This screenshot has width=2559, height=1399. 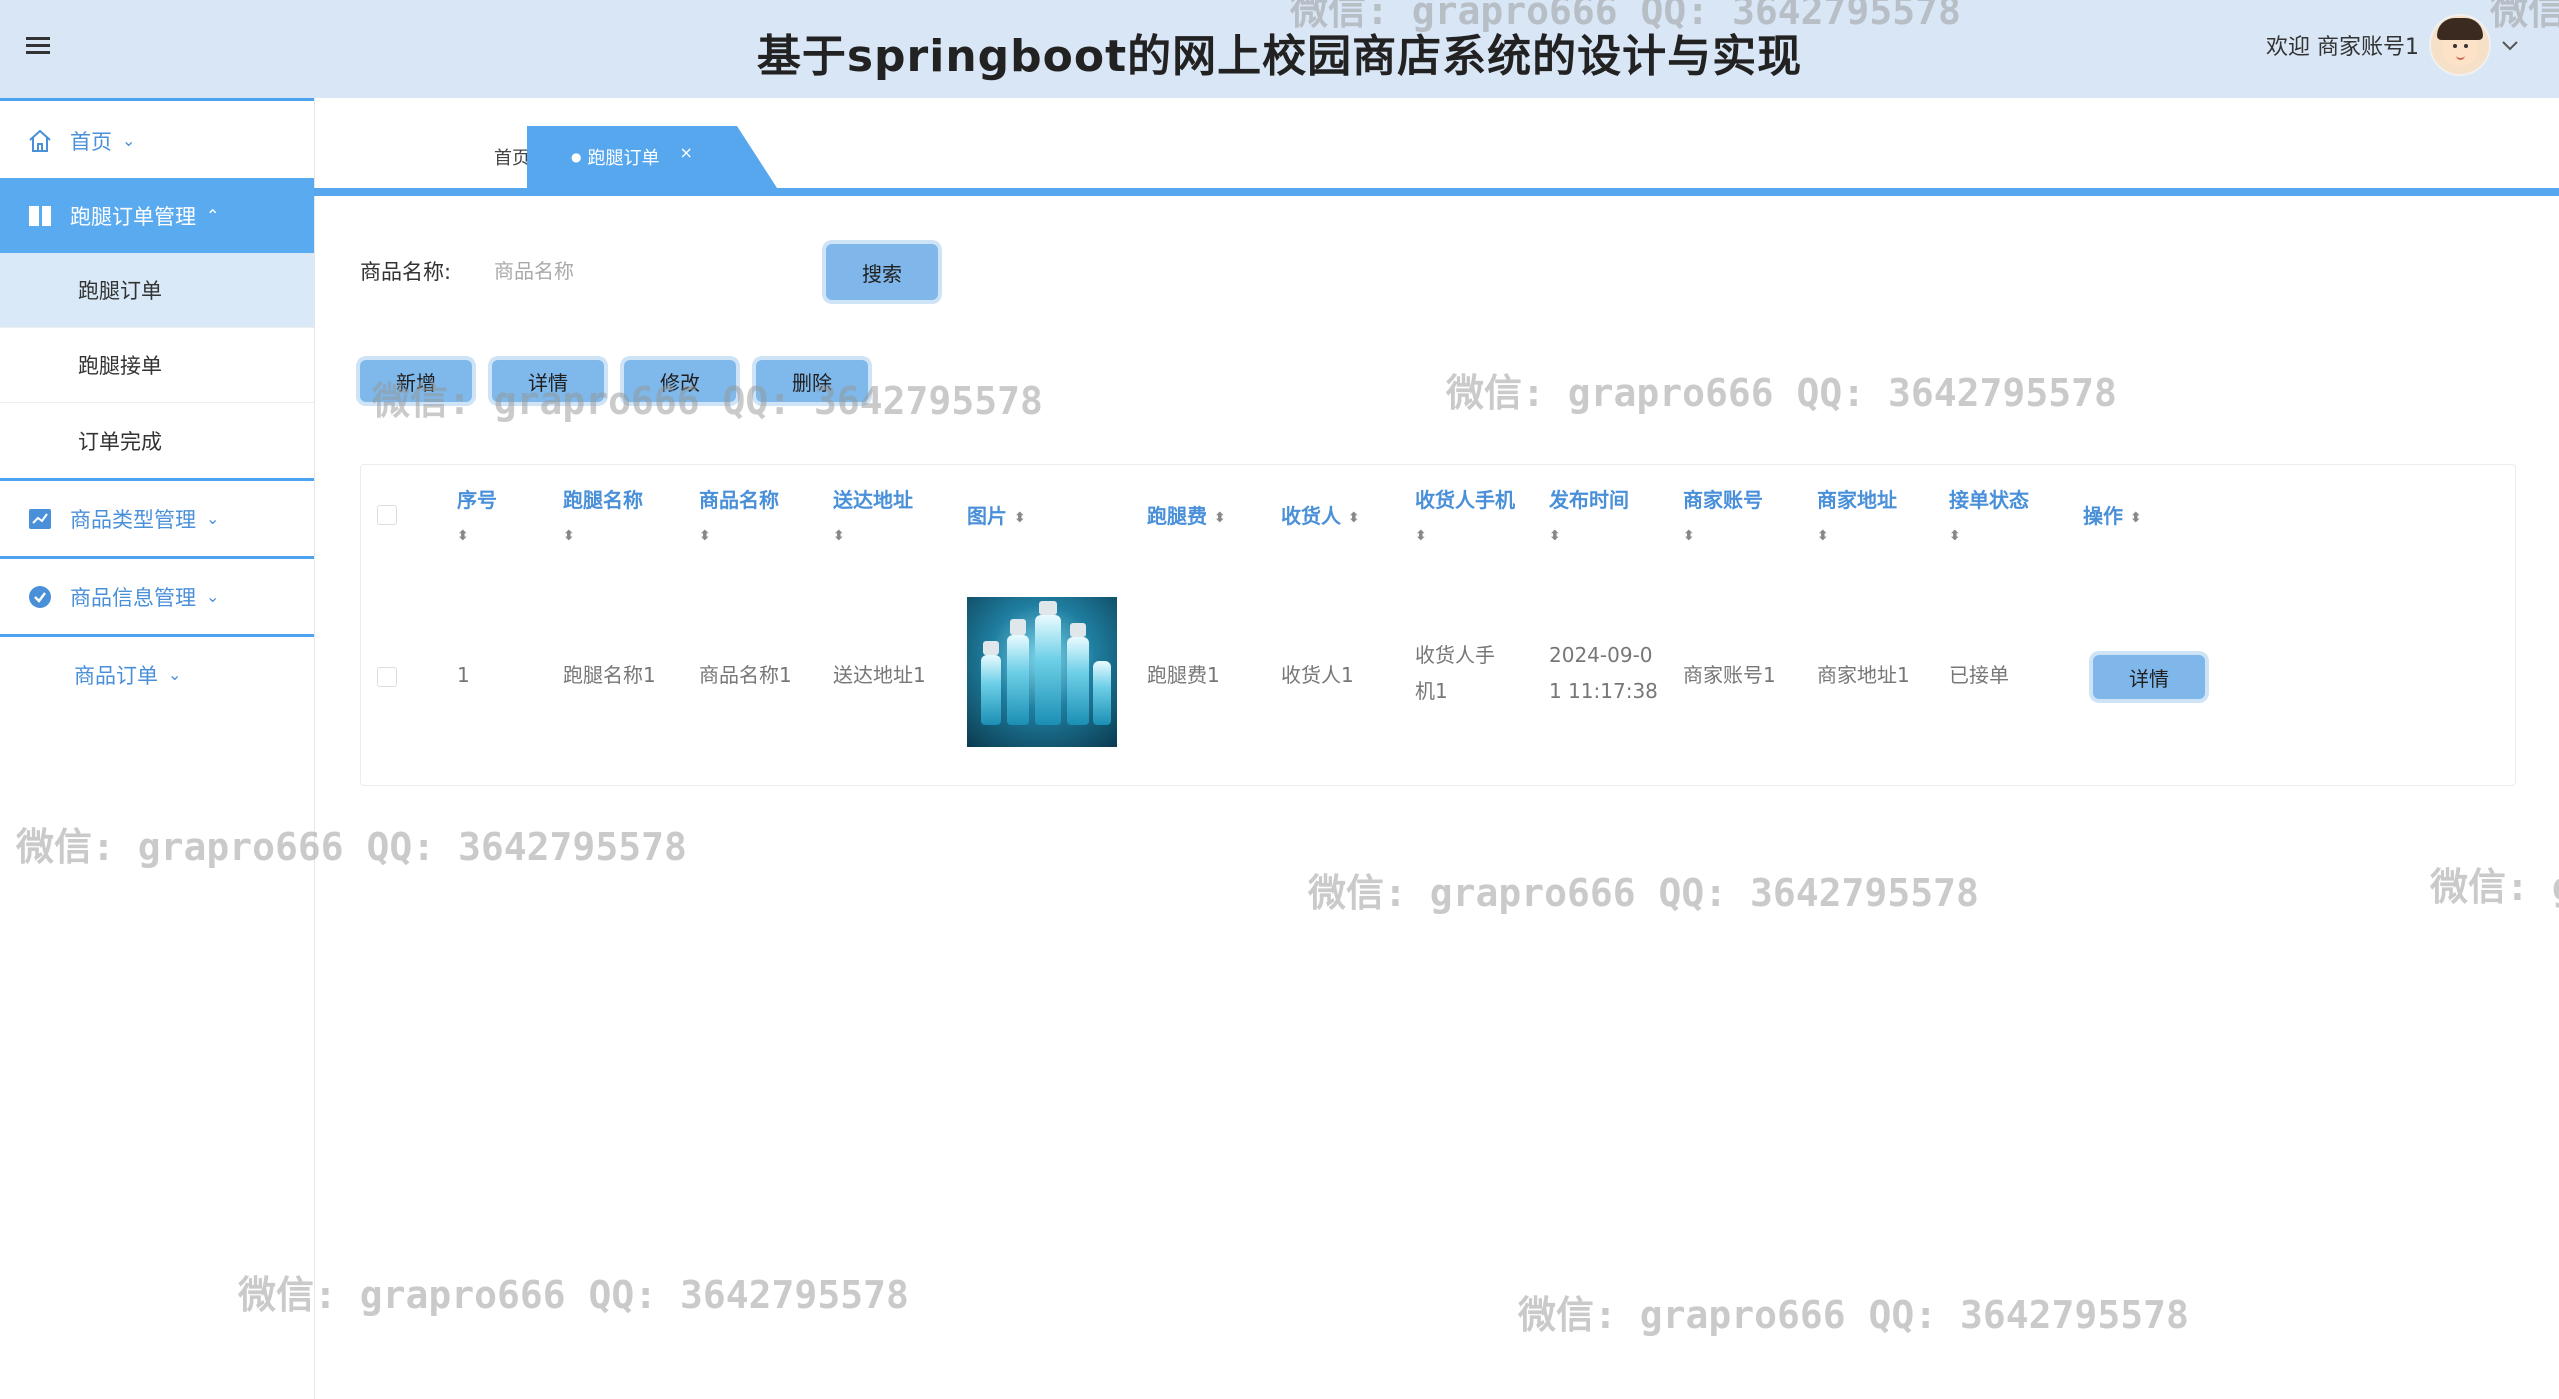 I want to click on cell-fee: 跑腿费1, so click(x=1183, y=675).